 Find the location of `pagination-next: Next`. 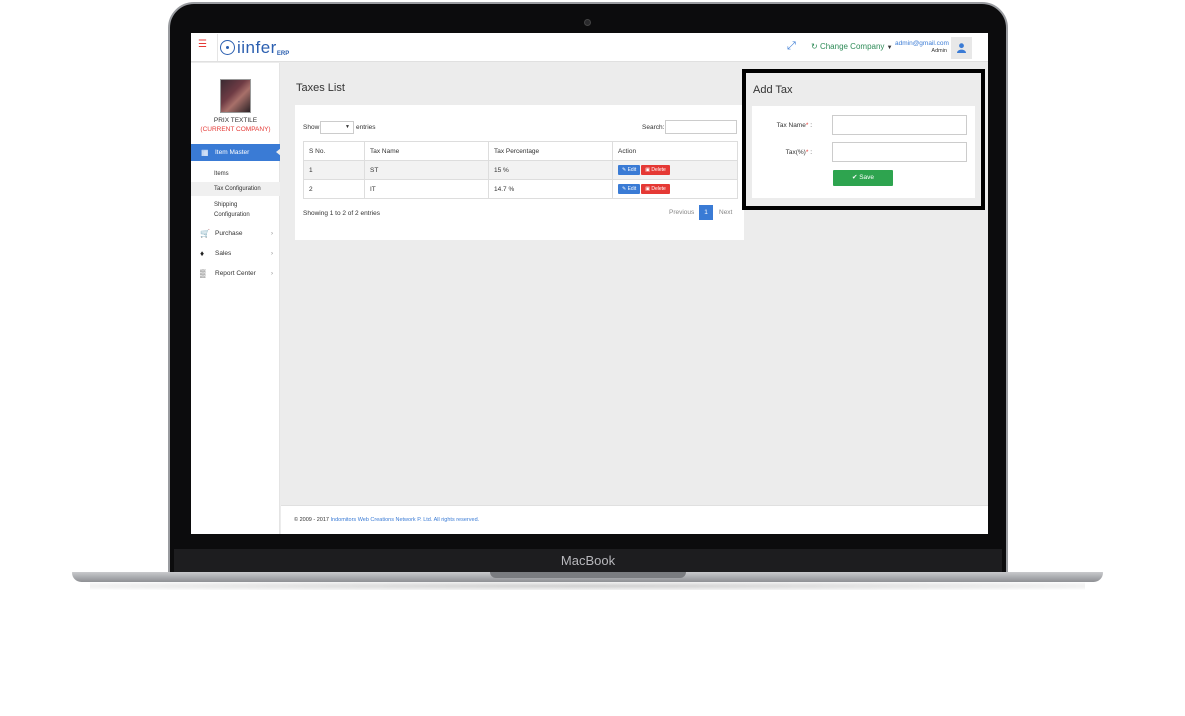

pagination-next: Next is located at coordinates (725, 212).